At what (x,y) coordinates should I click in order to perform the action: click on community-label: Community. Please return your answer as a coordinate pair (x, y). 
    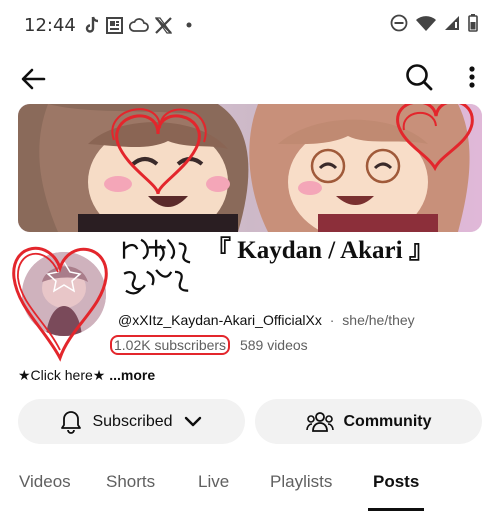
    Looking at the image, I should click on (387, 421).